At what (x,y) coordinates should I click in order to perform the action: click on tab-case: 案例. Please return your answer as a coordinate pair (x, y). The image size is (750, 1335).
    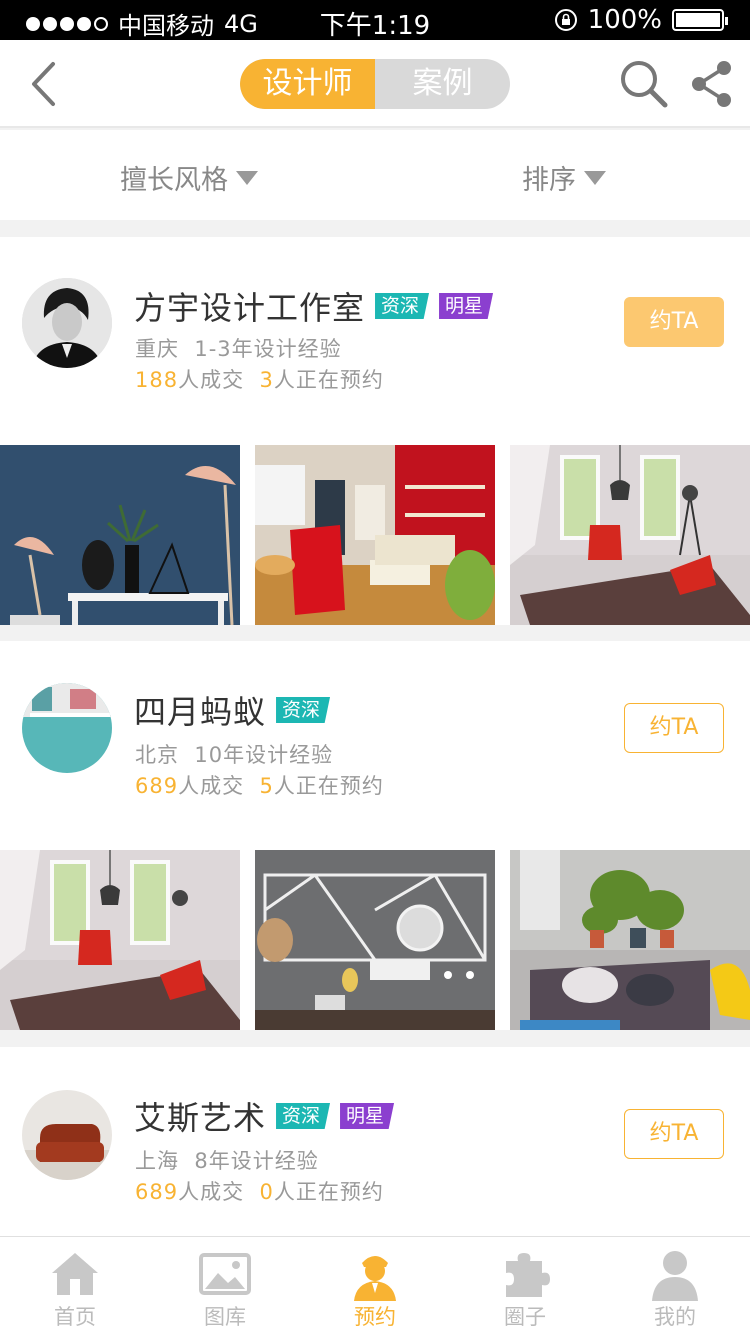
    Looking at the image, I should click on (442, 84).